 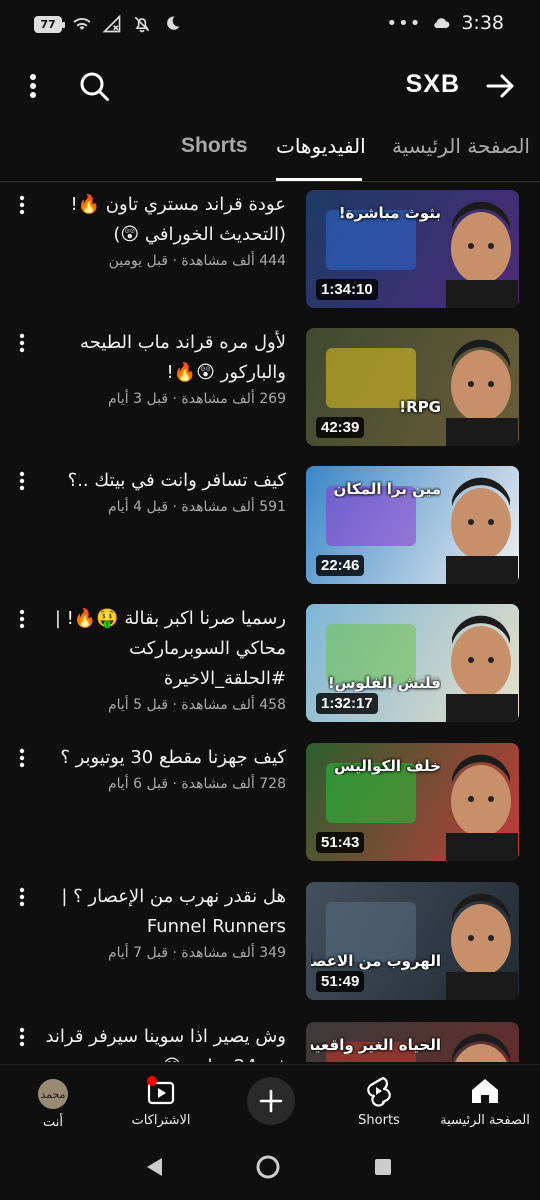 I want to click on nav-shorts-label: Shorts, so click(x=379, y=1120).